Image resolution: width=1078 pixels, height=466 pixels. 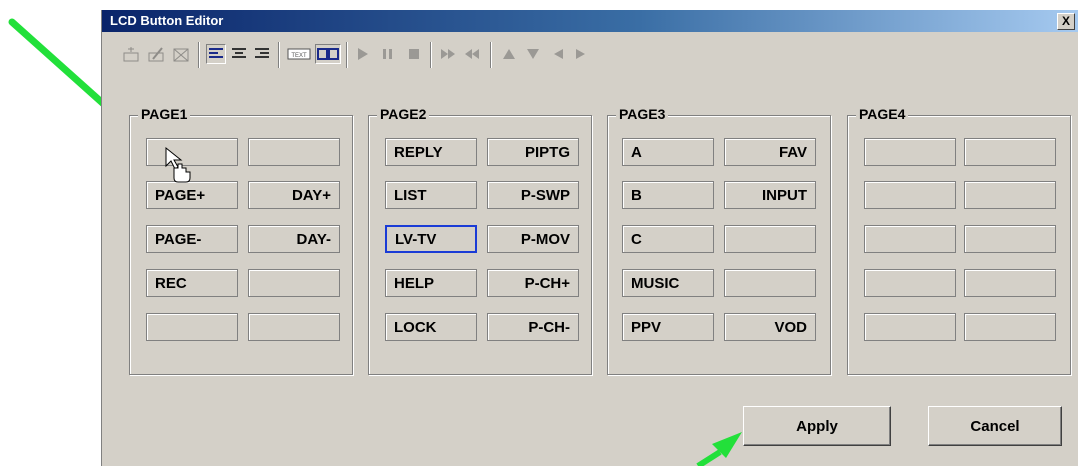 What do you see at coordinates (431, 283) in the screenshot?
I see `page2-button: HELP` at bounding box center [431, 283].